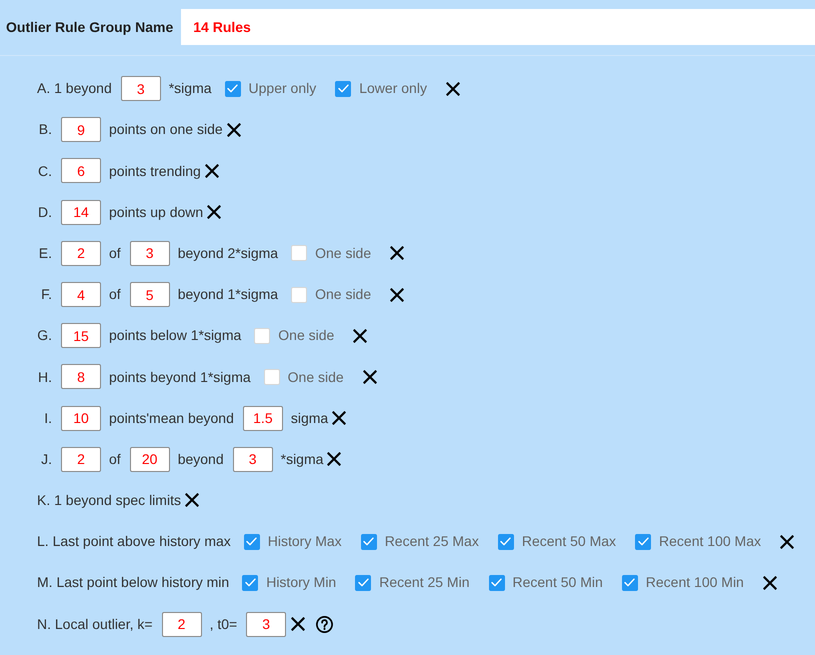 The image size is (815, 655). What do you see at coordinates (171, 418) in the screenshot?
I see `rule-text: points'mean beyond` at bounding box center [171, 418].